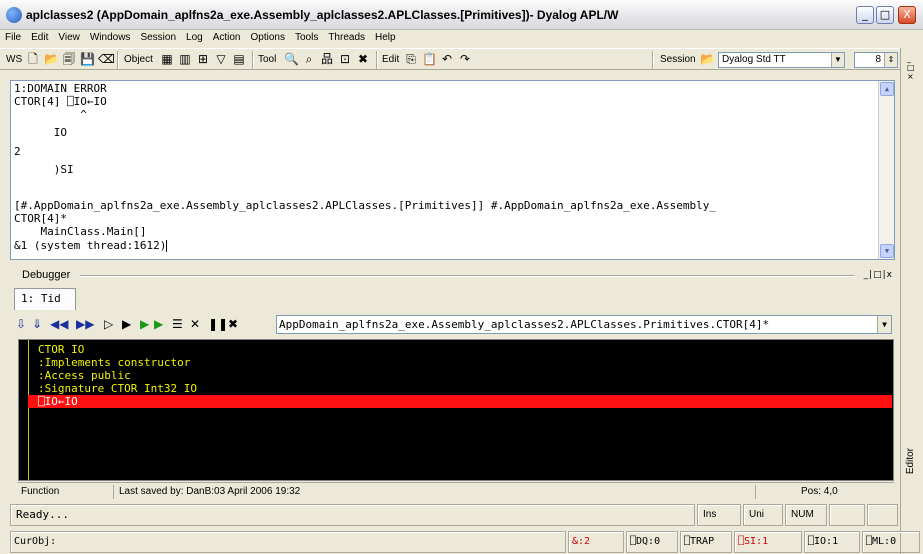  I want to click on session-line: CTOR[4]*, so click(40, 218).